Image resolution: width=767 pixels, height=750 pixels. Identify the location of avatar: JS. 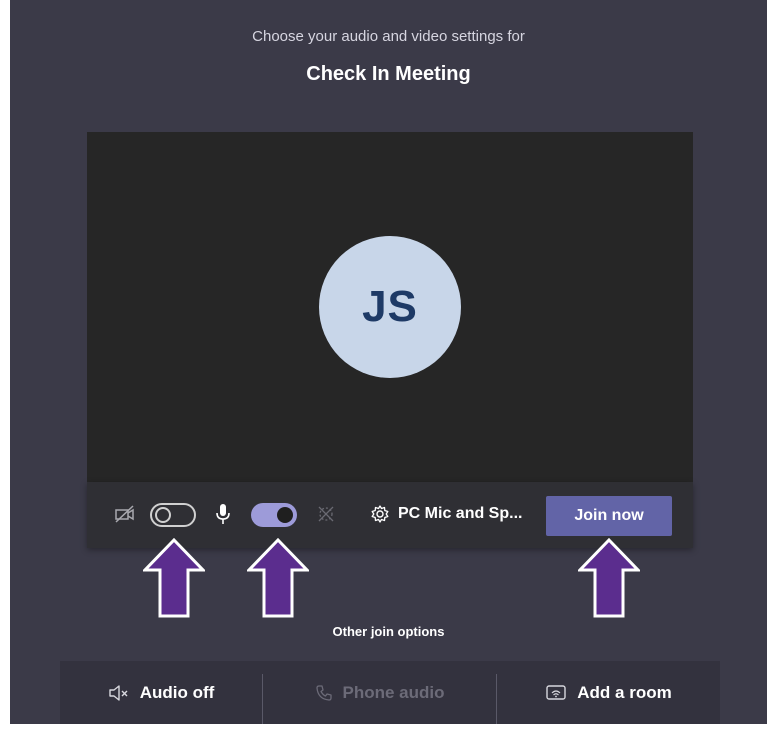
(390, 307).